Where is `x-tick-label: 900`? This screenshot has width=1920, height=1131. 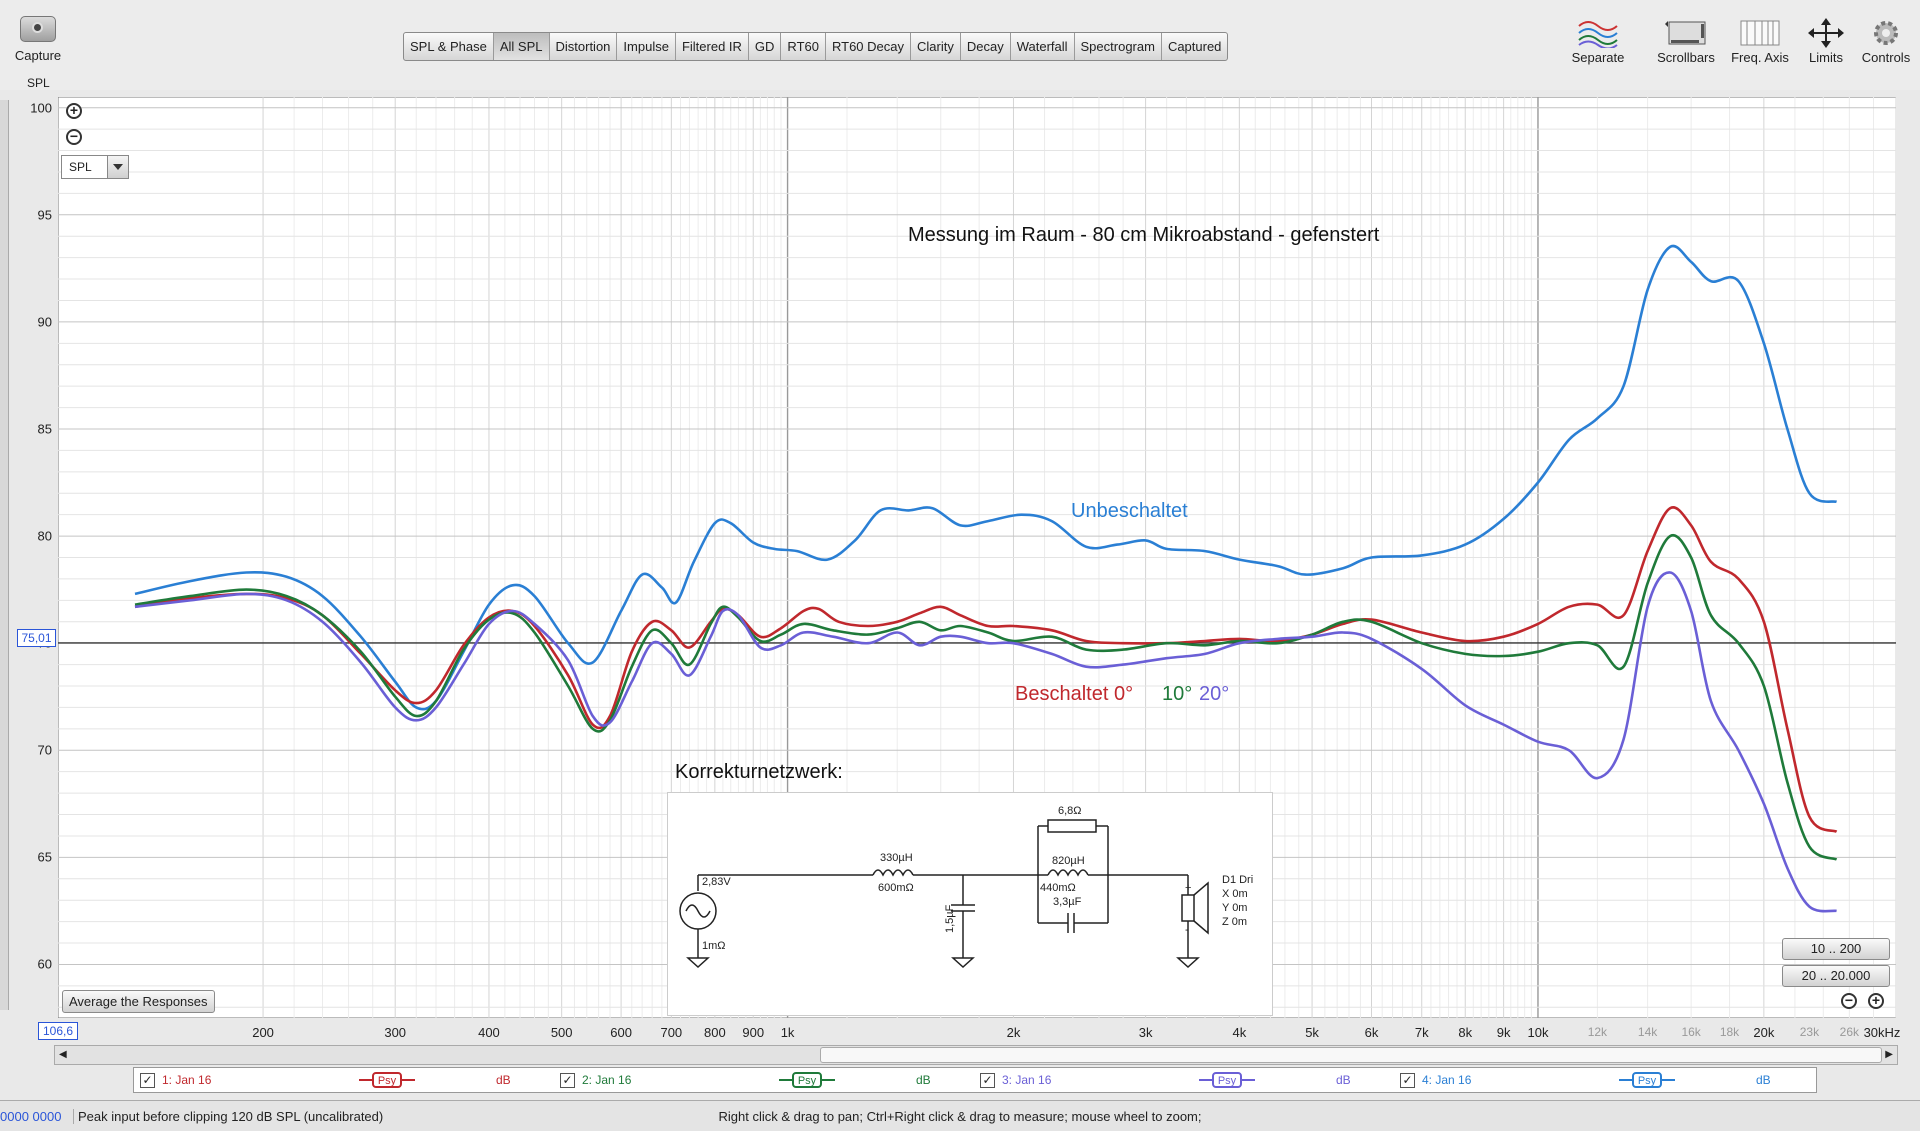 x-tick-label: 900 is located at coordinates (753, 1032).